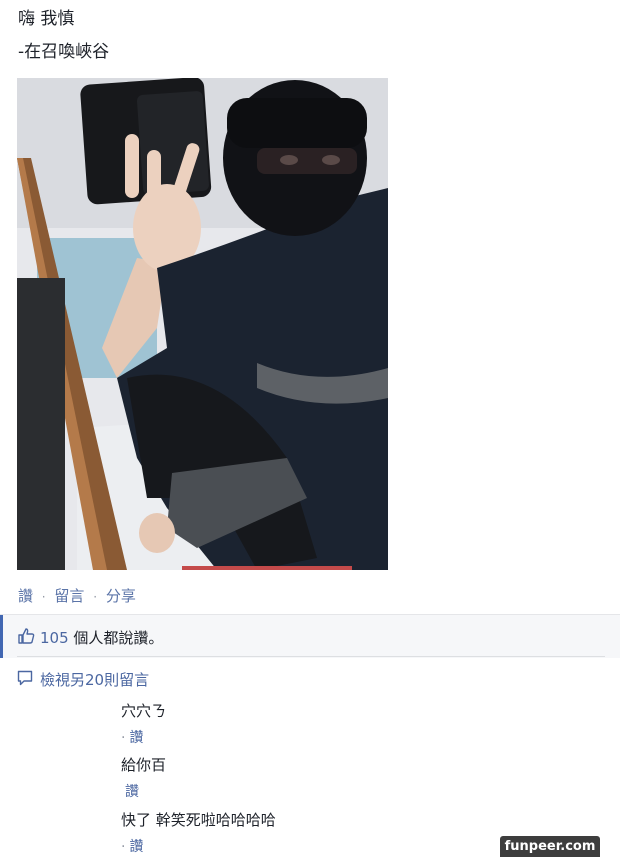 This screenshot has height=857, width=620. I want to click on comment-text: 穴穴ㄋ, so click(144, 711).